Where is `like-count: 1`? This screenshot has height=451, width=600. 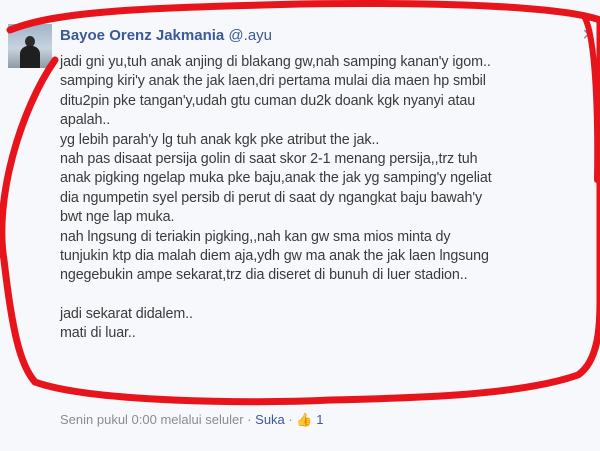
like-count: 1 is located at coordinates (319, 419).